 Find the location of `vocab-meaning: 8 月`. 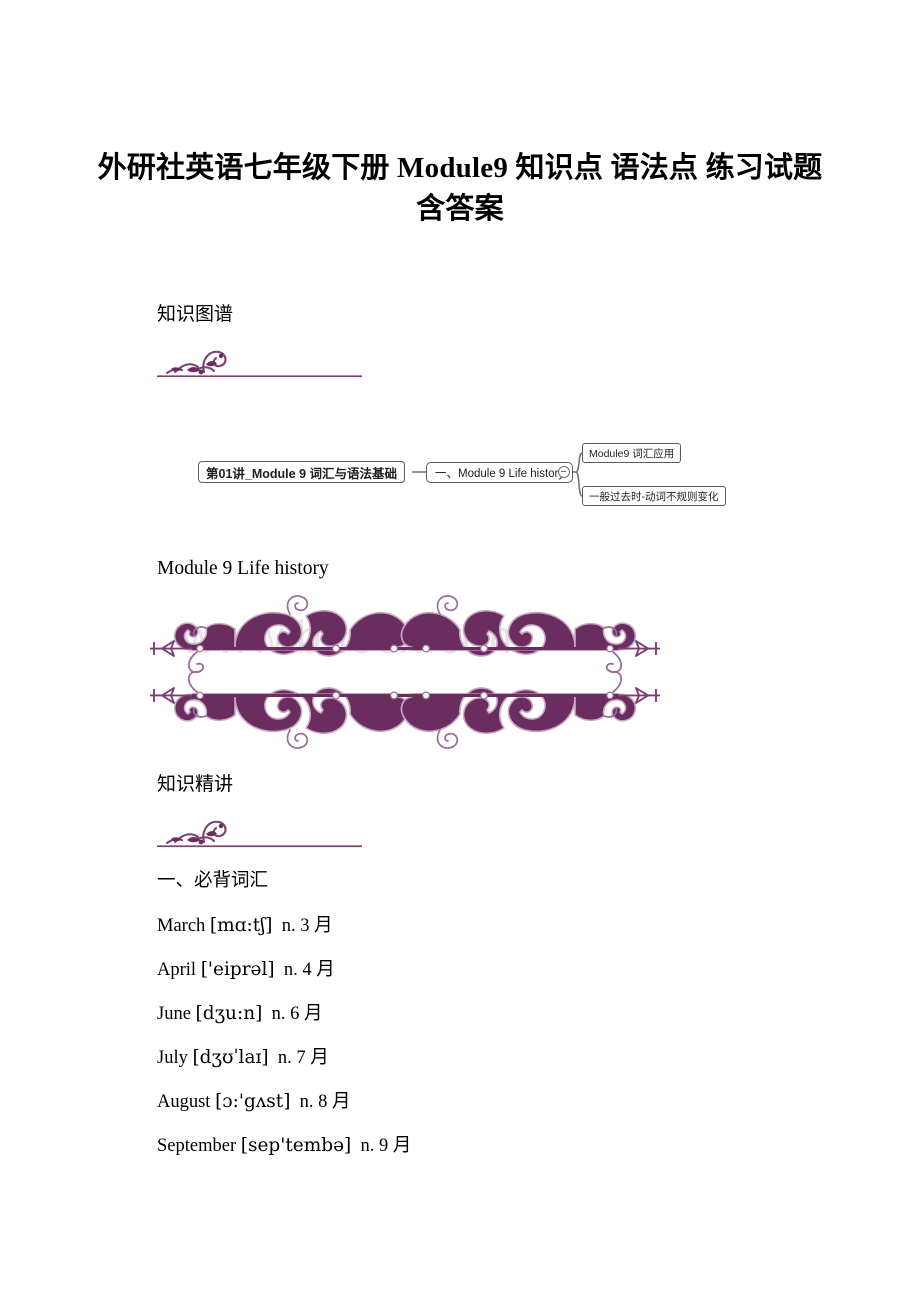

vocab-meaning: 8 月 is located at coordinates (334, 1102).